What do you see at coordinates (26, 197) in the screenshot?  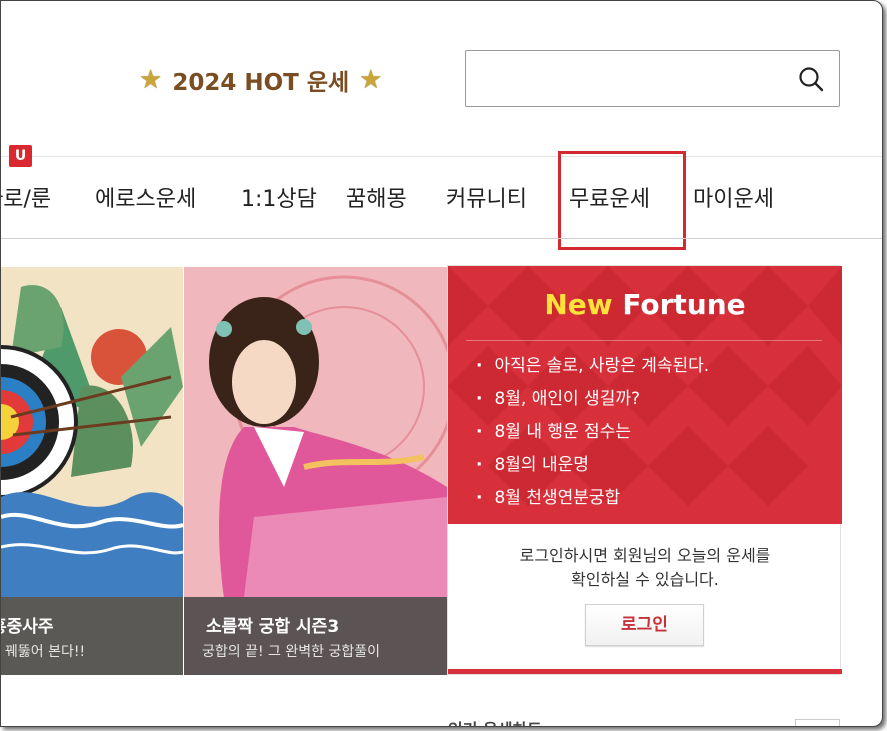 I see `nav-item-tarot: 타로/룬` at bounding box center [26, 197].